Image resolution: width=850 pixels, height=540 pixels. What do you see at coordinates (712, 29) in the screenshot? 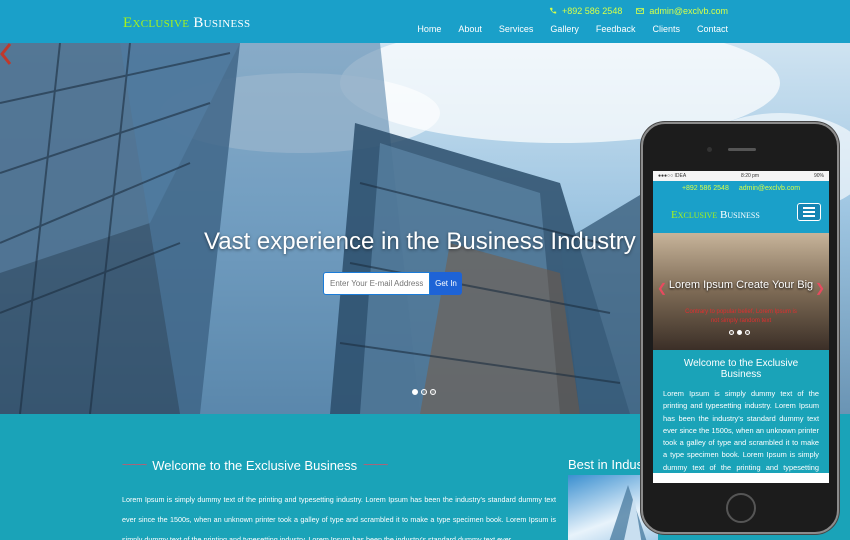
I see `nav-contact: Contact` at bounding box center [712, 29].